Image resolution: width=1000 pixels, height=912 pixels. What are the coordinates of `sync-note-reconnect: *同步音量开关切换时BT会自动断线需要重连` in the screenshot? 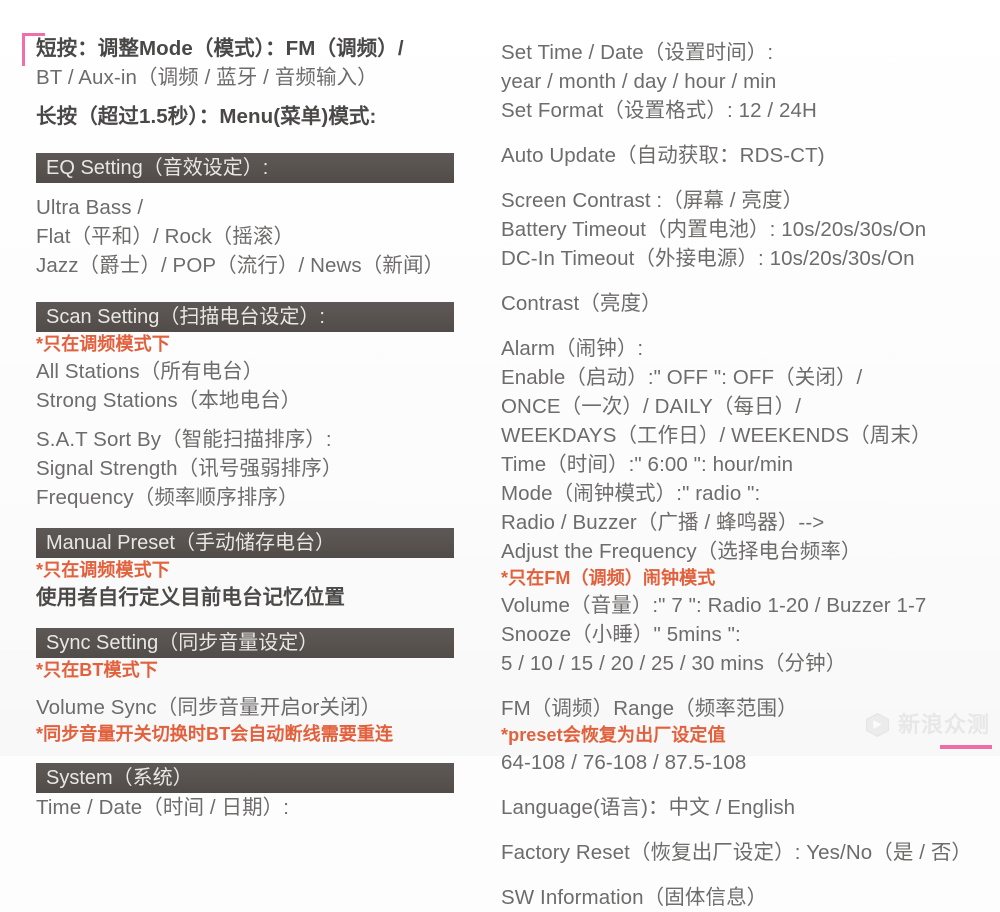 It's located at (215, 734).